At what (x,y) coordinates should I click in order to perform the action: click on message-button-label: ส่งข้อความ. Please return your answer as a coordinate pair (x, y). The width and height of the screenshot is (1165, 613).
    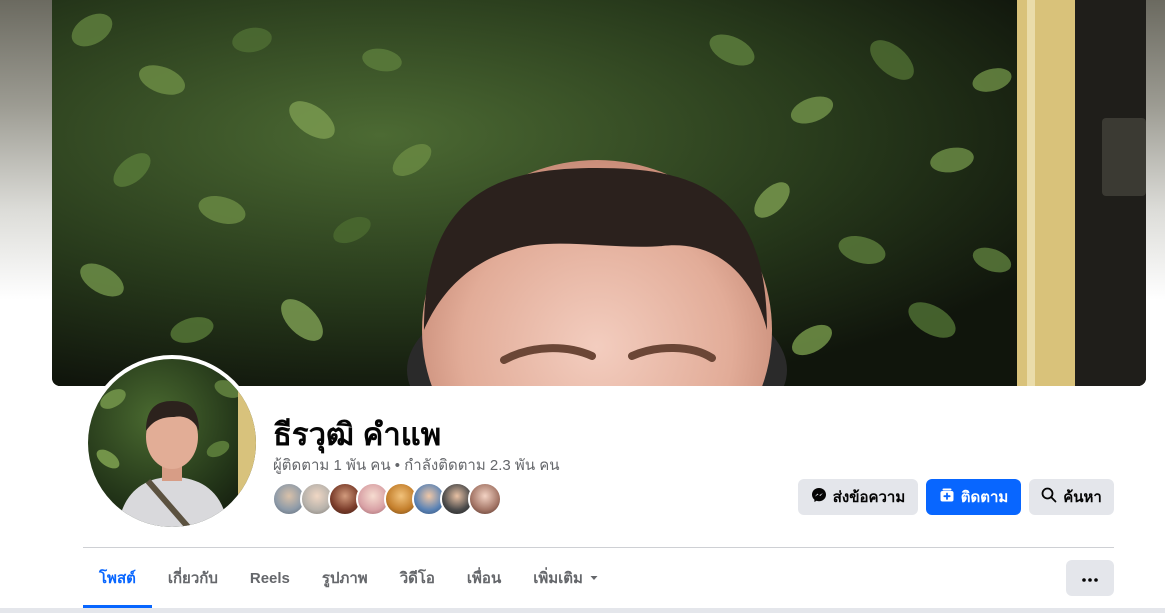
    Looking at the image, I should click on (869, 497).